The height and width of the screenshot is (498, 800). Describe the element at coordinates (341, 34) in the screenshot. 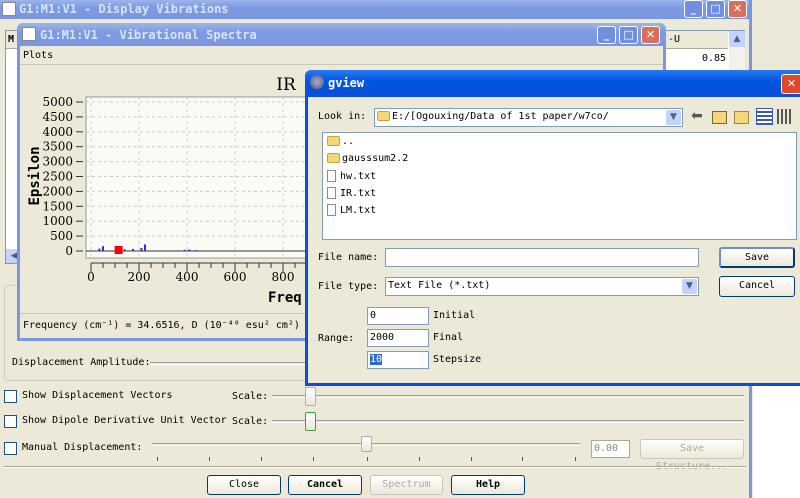

I see `spectra-title-bar: G1:M1:V1 - Vibrational Spectra _ □ ✕` at that location.